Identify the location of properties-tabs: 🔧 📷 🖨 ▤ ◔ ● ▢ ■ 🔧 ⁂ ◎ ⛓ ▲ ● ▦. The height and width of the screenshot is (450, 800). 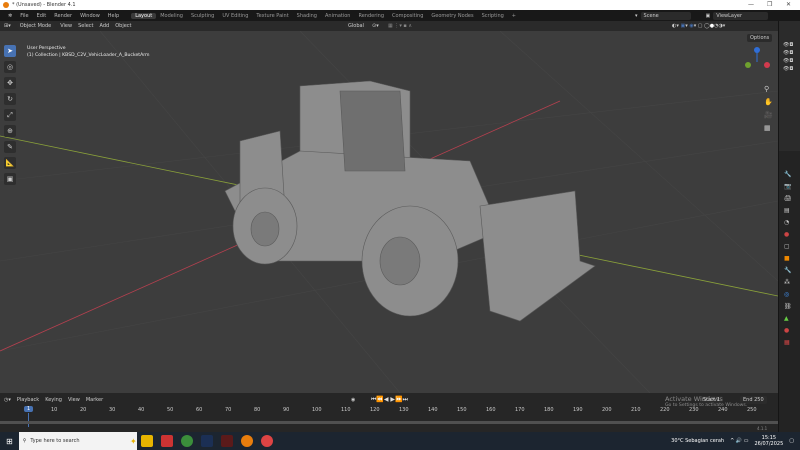
(788, 259).